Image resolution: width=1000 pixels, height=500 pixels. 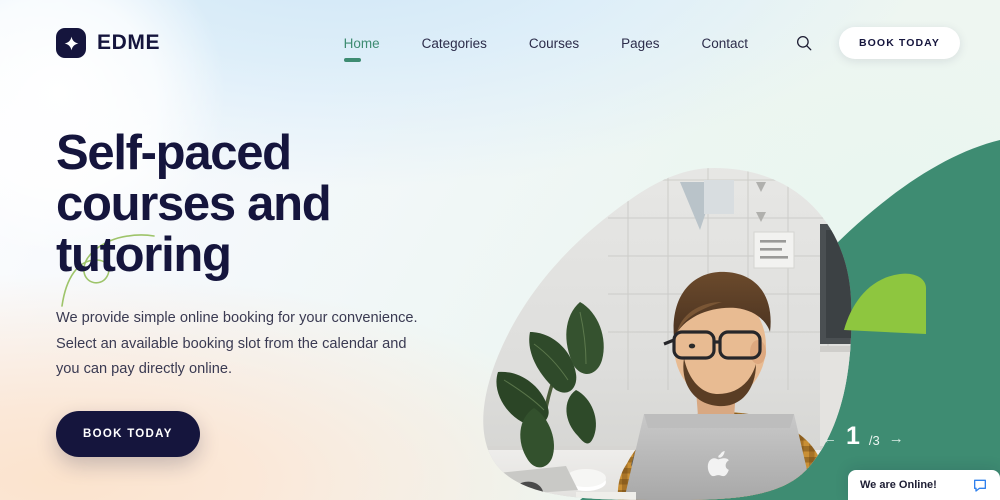 I want to click on nav-label-categories: Categories, so click(x=454, y=43).